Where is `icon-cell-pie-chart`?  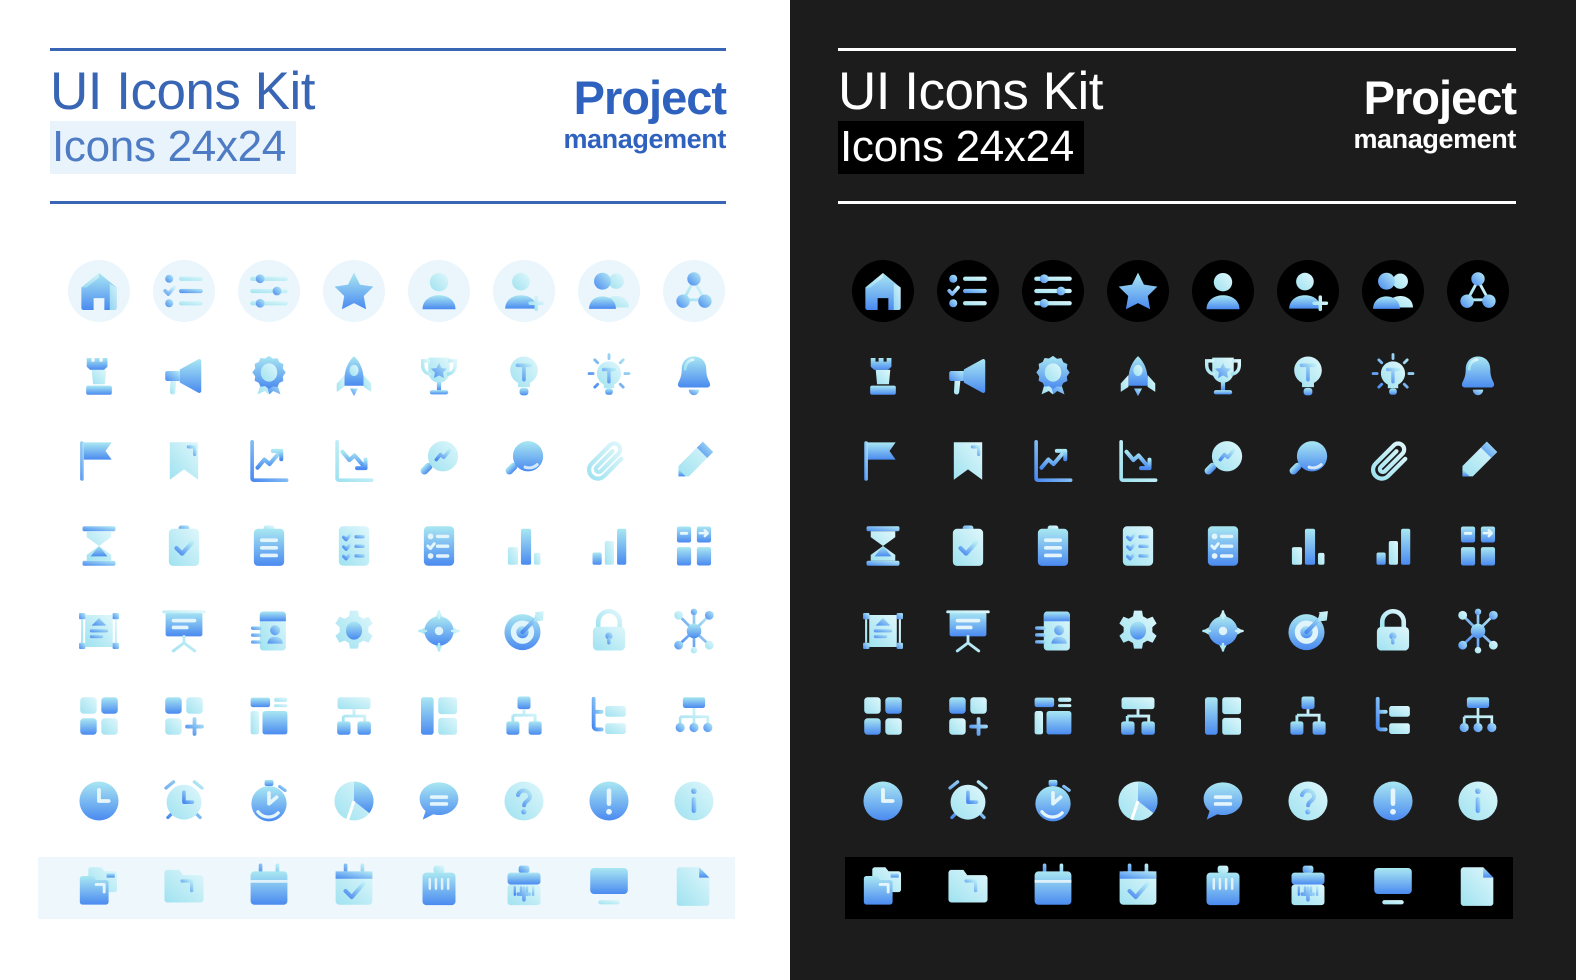
icon-cell-pie-chart is located at coordinates (353, 800).